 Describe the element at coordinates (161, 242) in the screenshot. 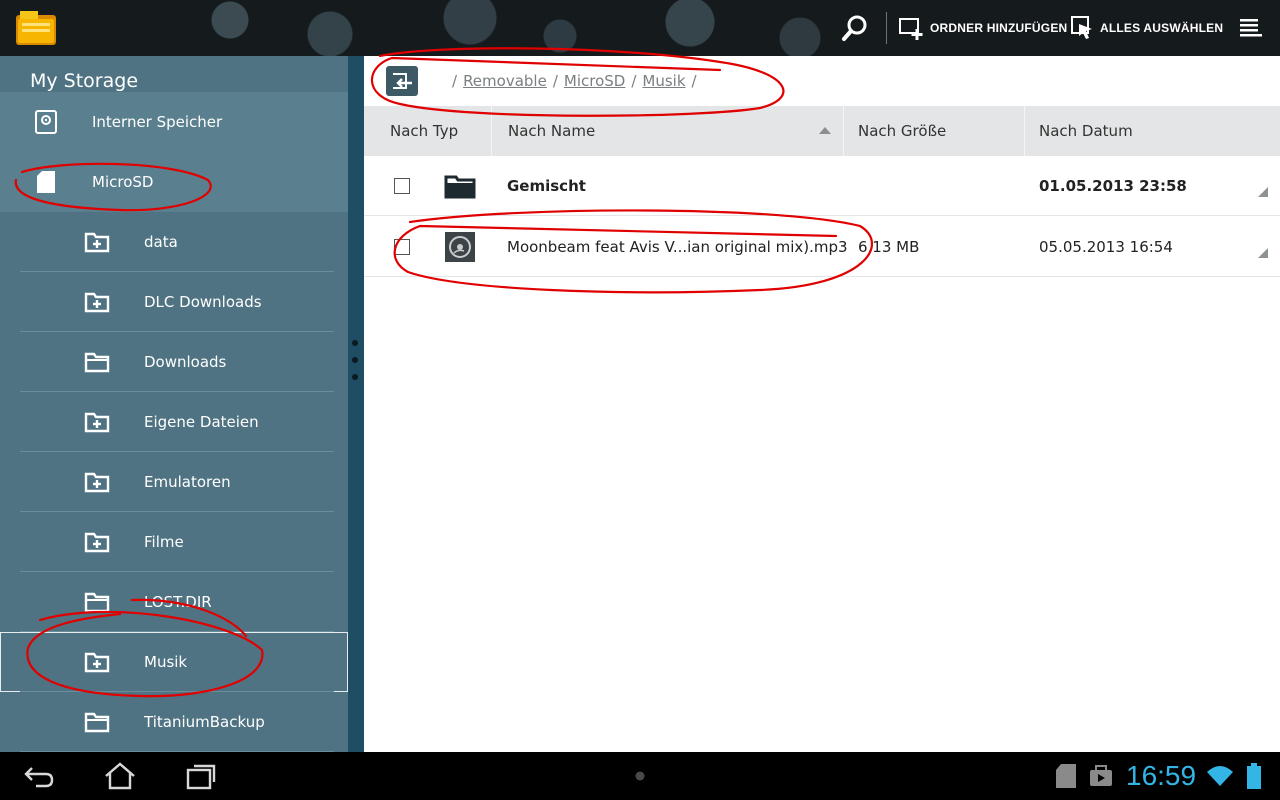

I see `sidebar-folder-label: data` at that location.